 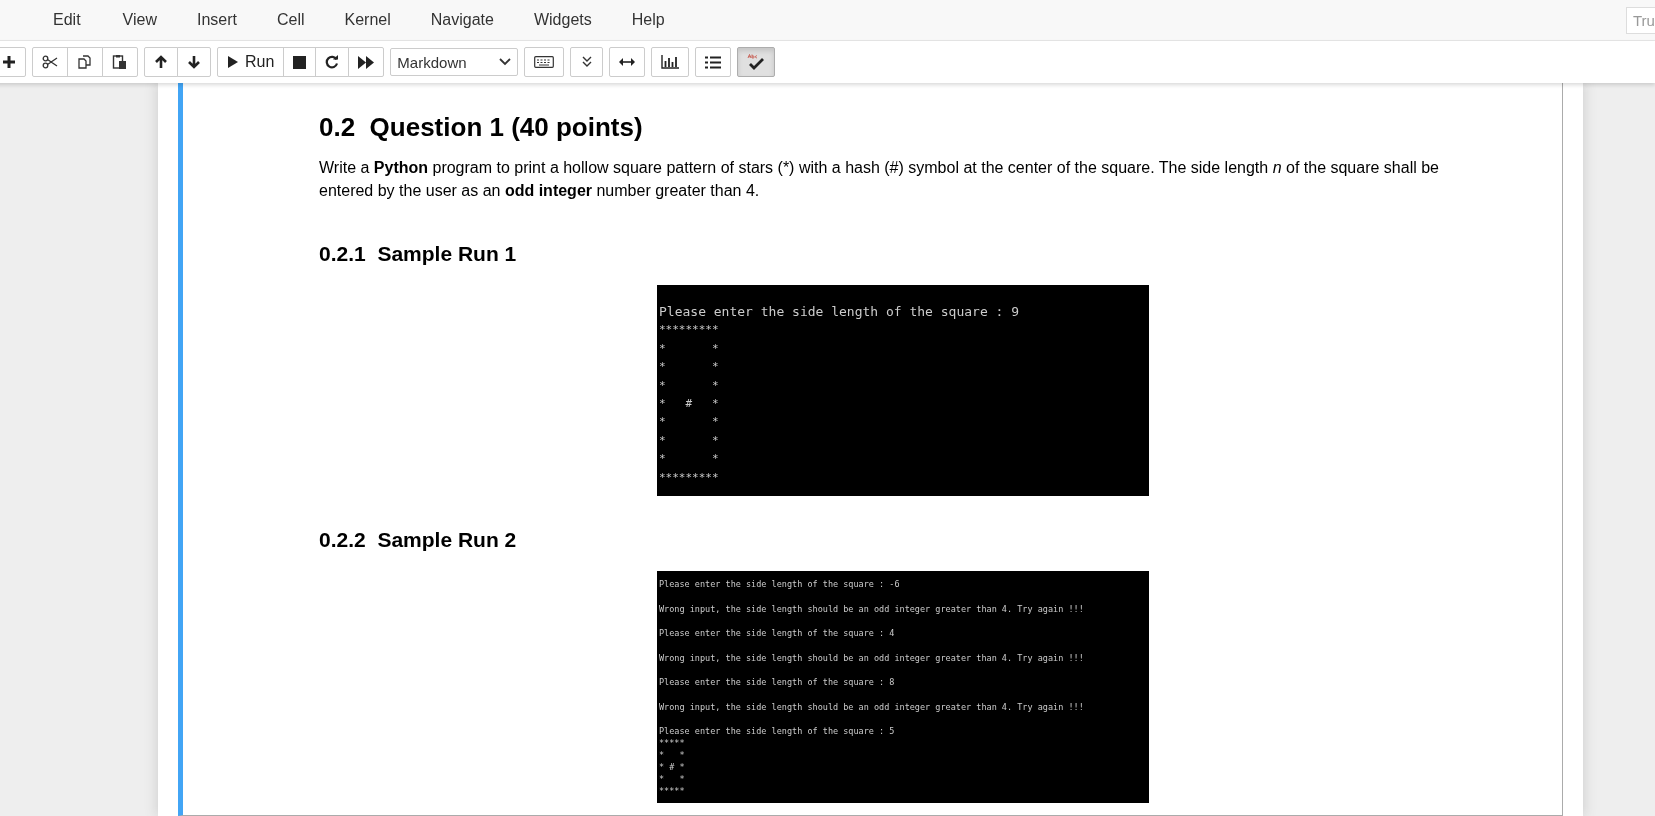 What do you see at coordinates (454, 62) in the screenshot?
I see `cell-type-dropdown: Markdown` at bounding box center [454, 62].